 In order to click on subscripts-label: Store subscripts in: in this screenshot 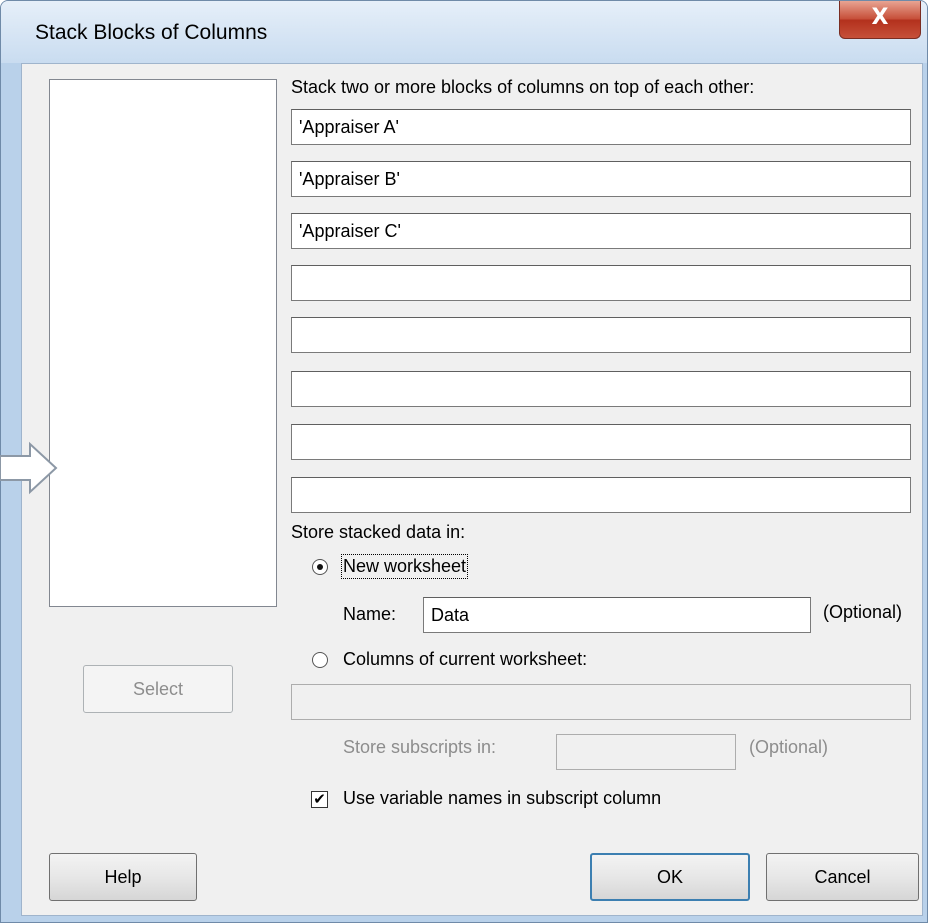, I will do `click(420, 747)`.